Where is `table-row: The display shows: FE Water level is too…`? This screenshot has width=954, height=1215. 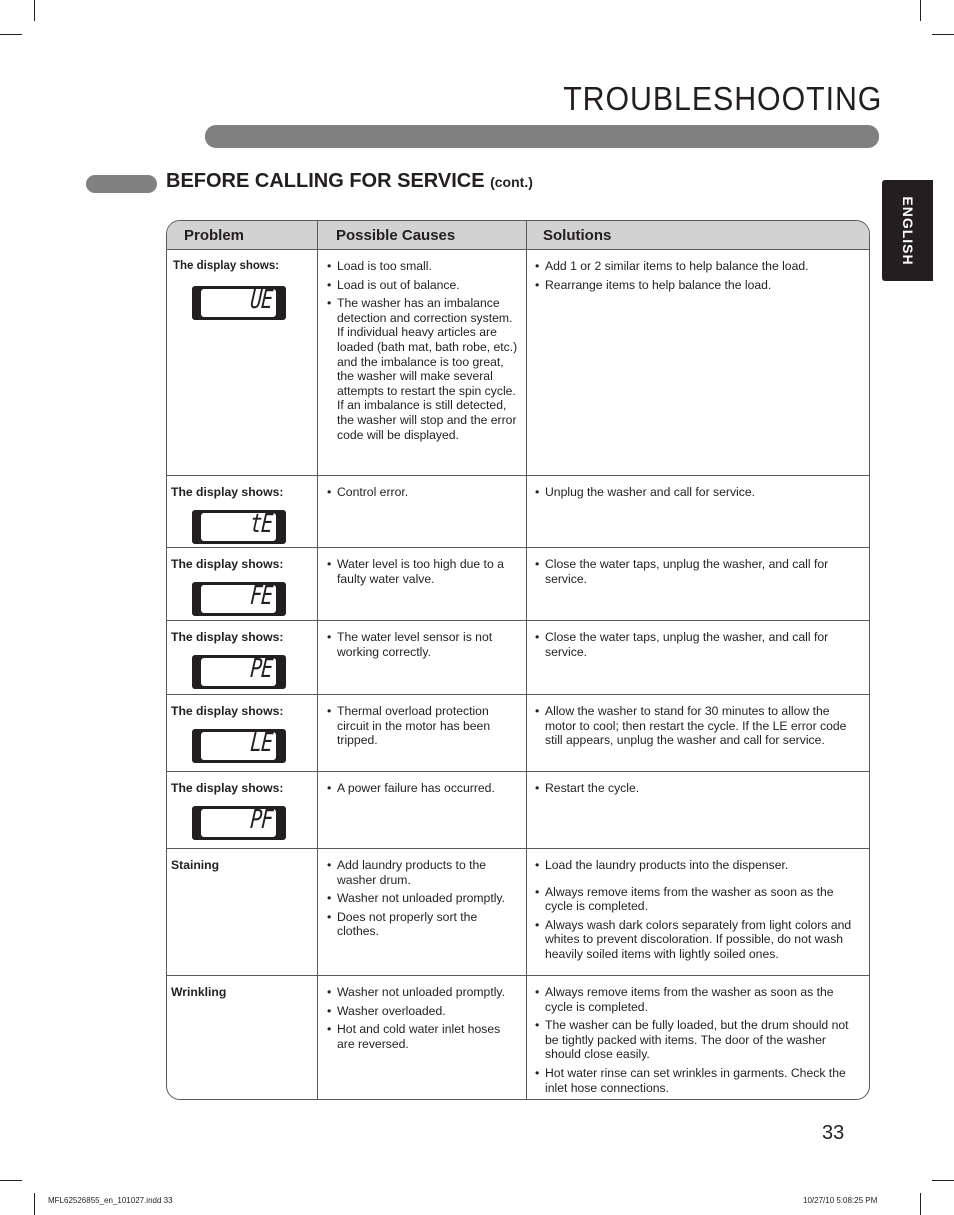
table-row: The display shows: FE Water level is too… is located at coordinates (518, 584).